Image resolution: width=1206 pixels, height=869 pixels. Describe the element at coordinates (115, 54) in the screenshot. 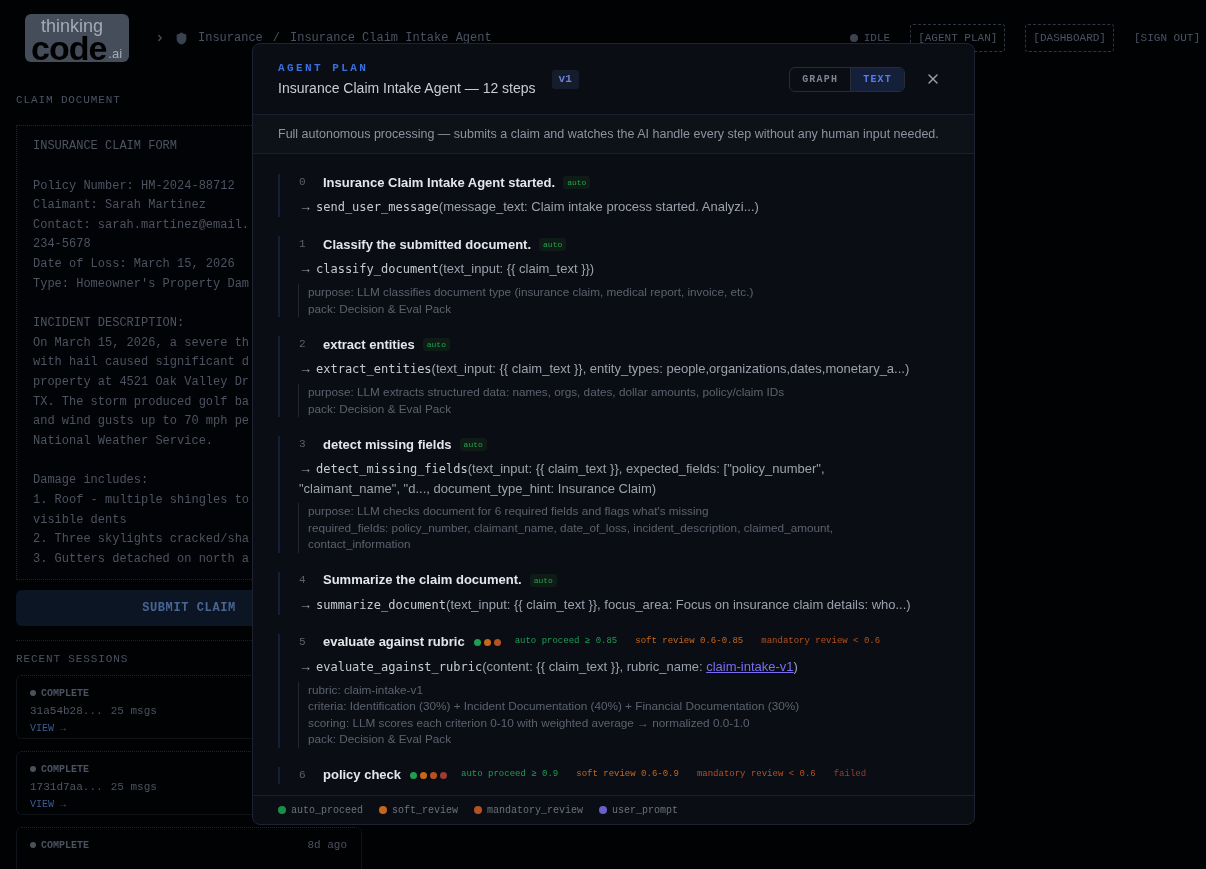

I see `logo-text: .ai` at that location.